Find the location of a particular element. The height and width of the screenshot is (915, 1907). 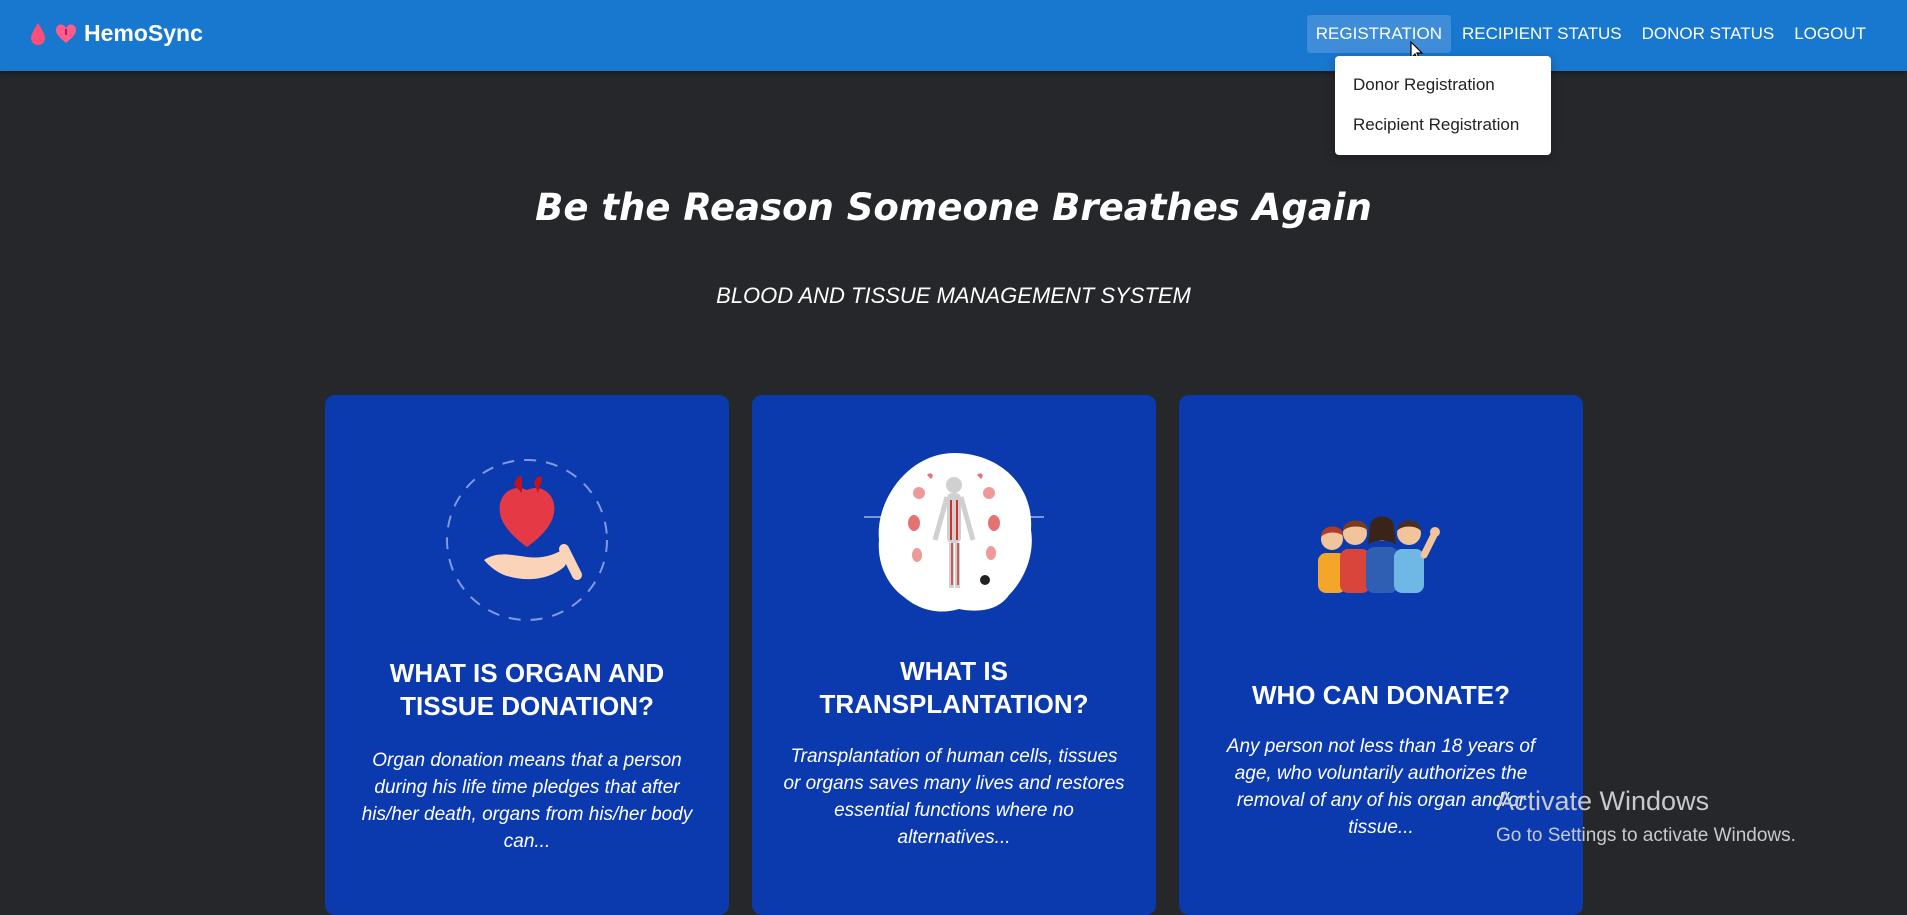

nav-donor-status: DONOR STATUS is located at coordinates (1708, 34).